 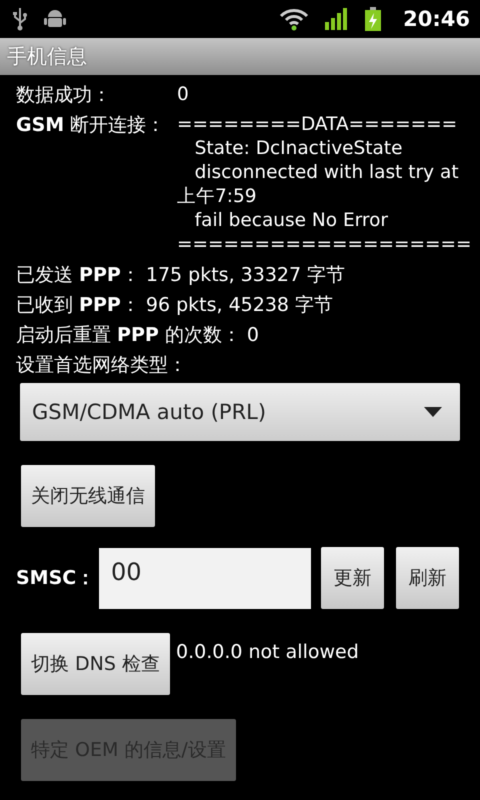 I want to click on radio-toggle-button: 关闭无线通信, so click(x=88, y=496).